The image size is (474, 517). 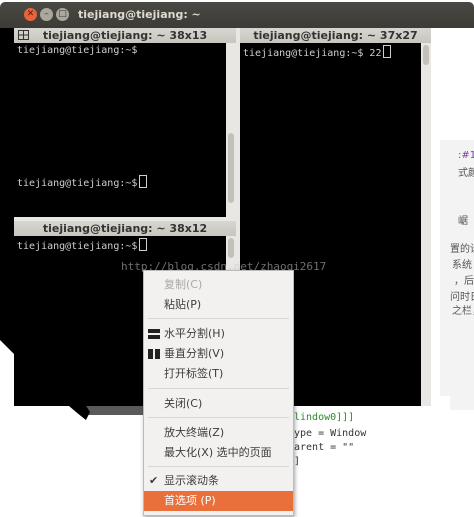 I want to click on terminal-grid-icon, so click(x=23, y=35).